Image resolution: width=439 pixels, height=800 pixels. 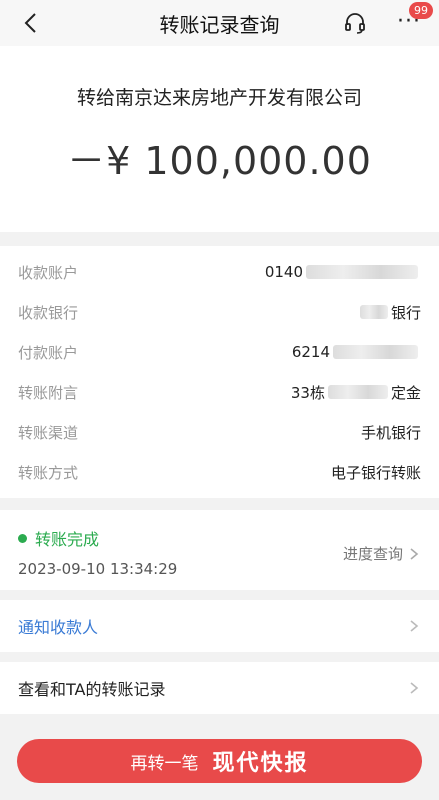 What do you see at coordinates (372, 554) in the screenshot?
I see `progress-query-label: 进度查询` at bounding box center [372, 554].